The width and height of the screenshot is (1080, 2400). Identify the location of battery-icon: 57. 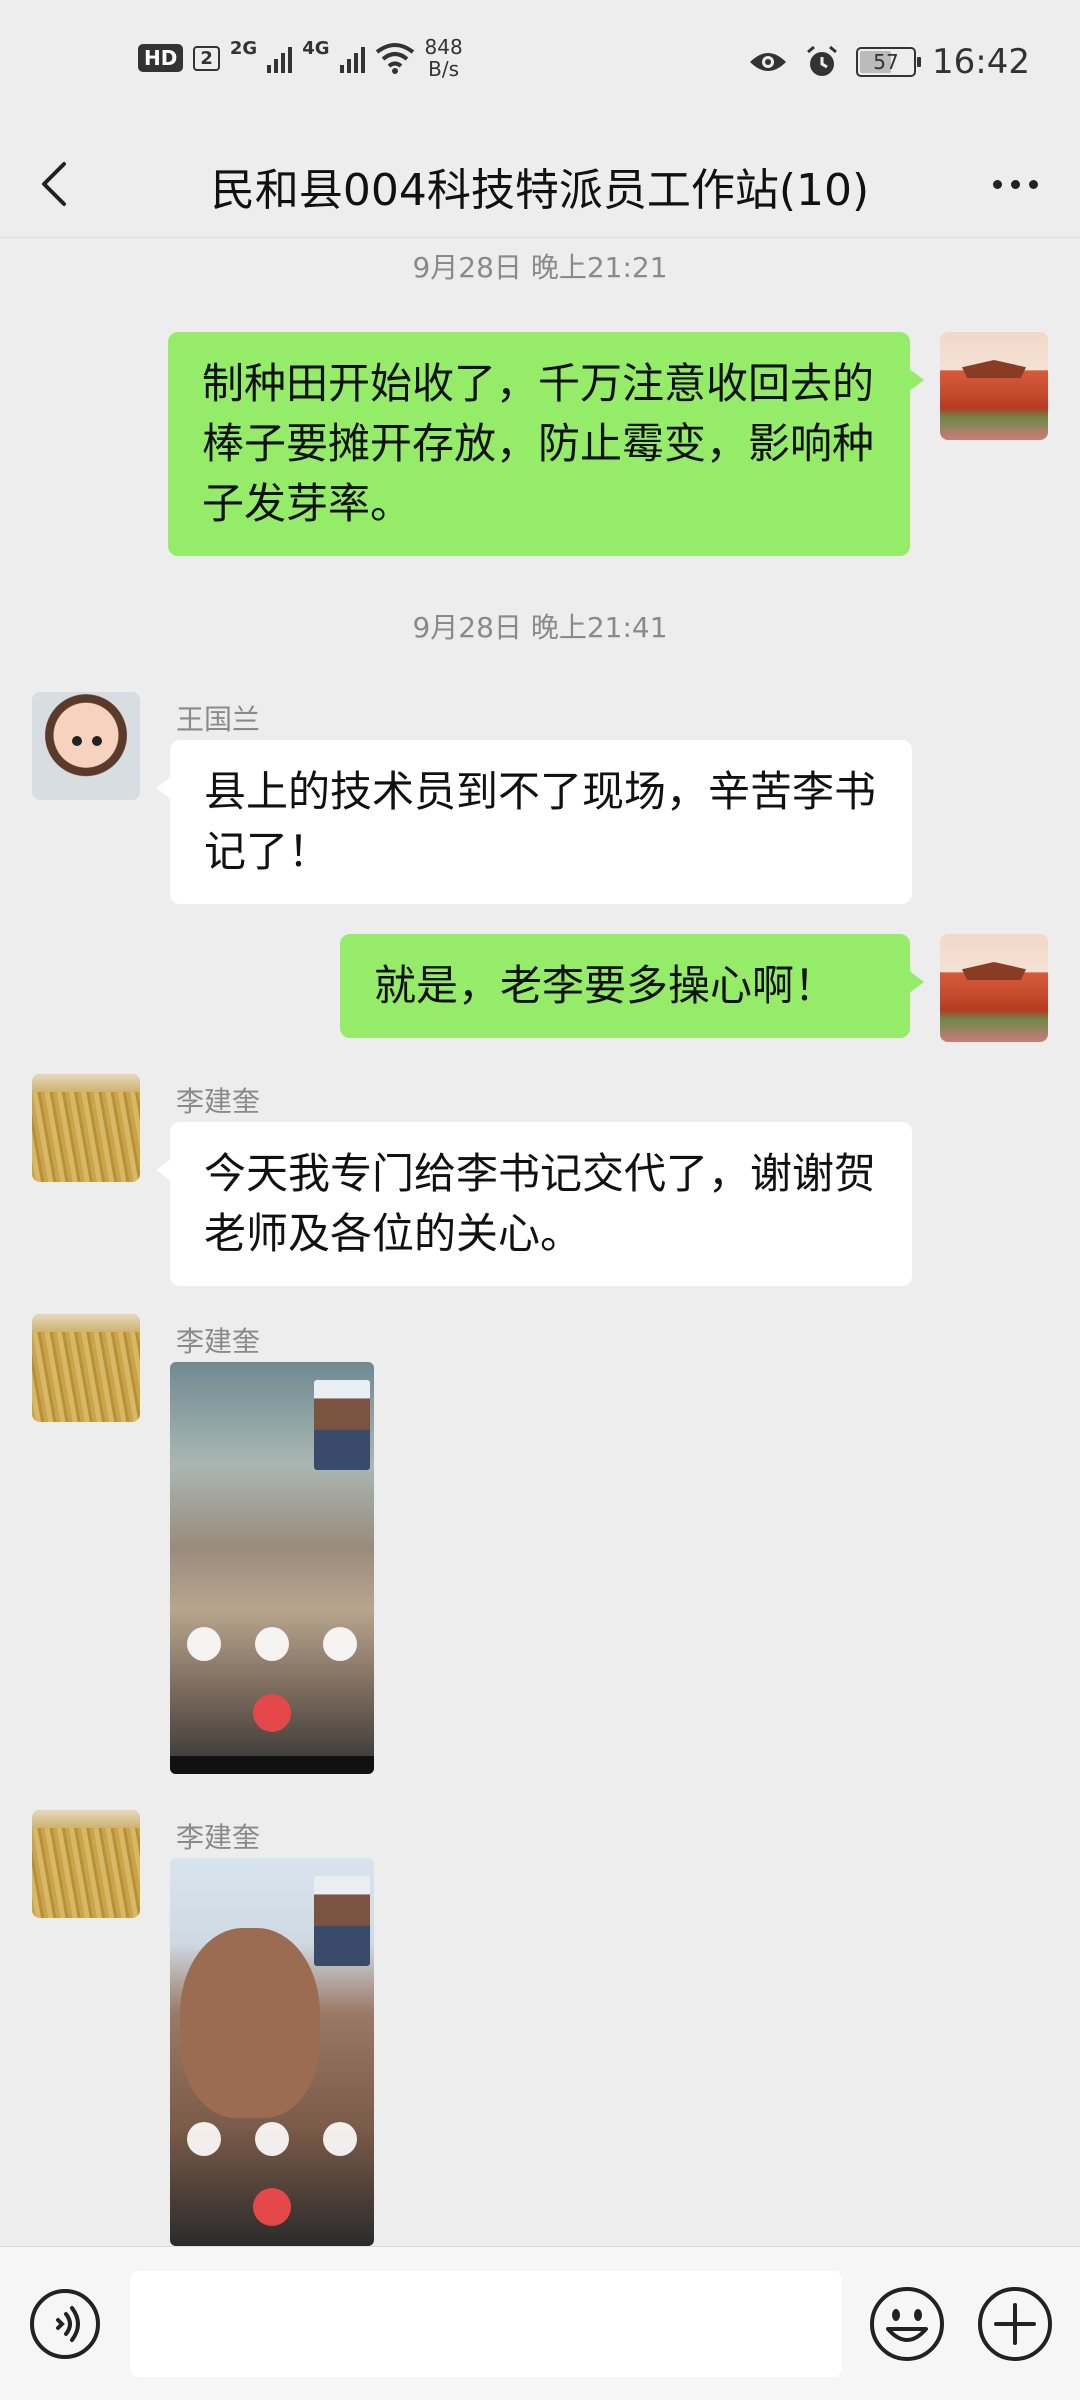
(889, 62).